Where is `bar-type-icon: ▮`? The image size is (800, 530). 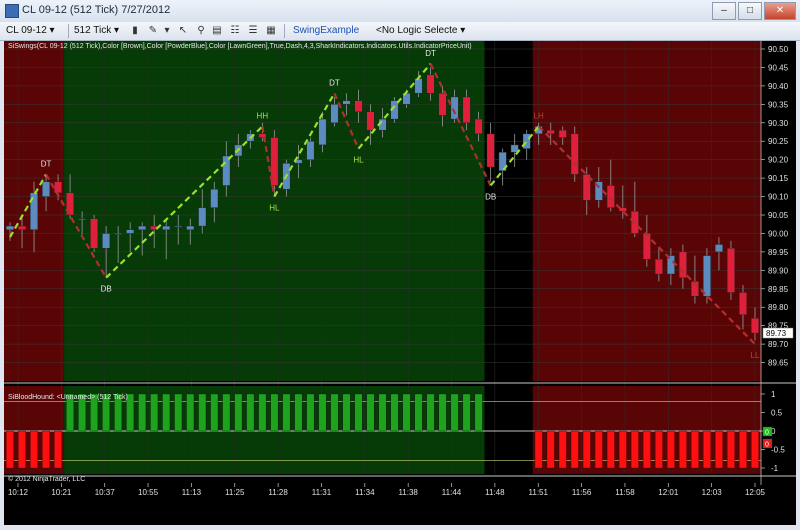
bar-type-icon: ▮ is located at coordinates (135, 30).